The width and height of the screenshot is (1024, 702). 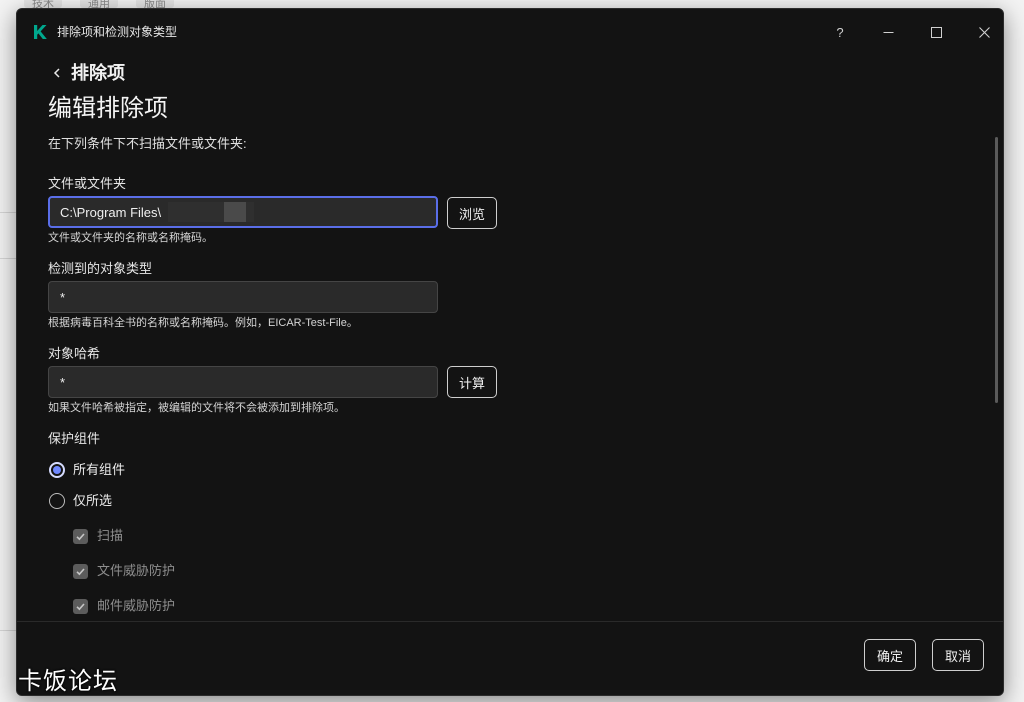 What do you see at coordinates (40, 32) in the screenshot?
I see `kaspersky-logo-icon` at bounding box center [40, 32].